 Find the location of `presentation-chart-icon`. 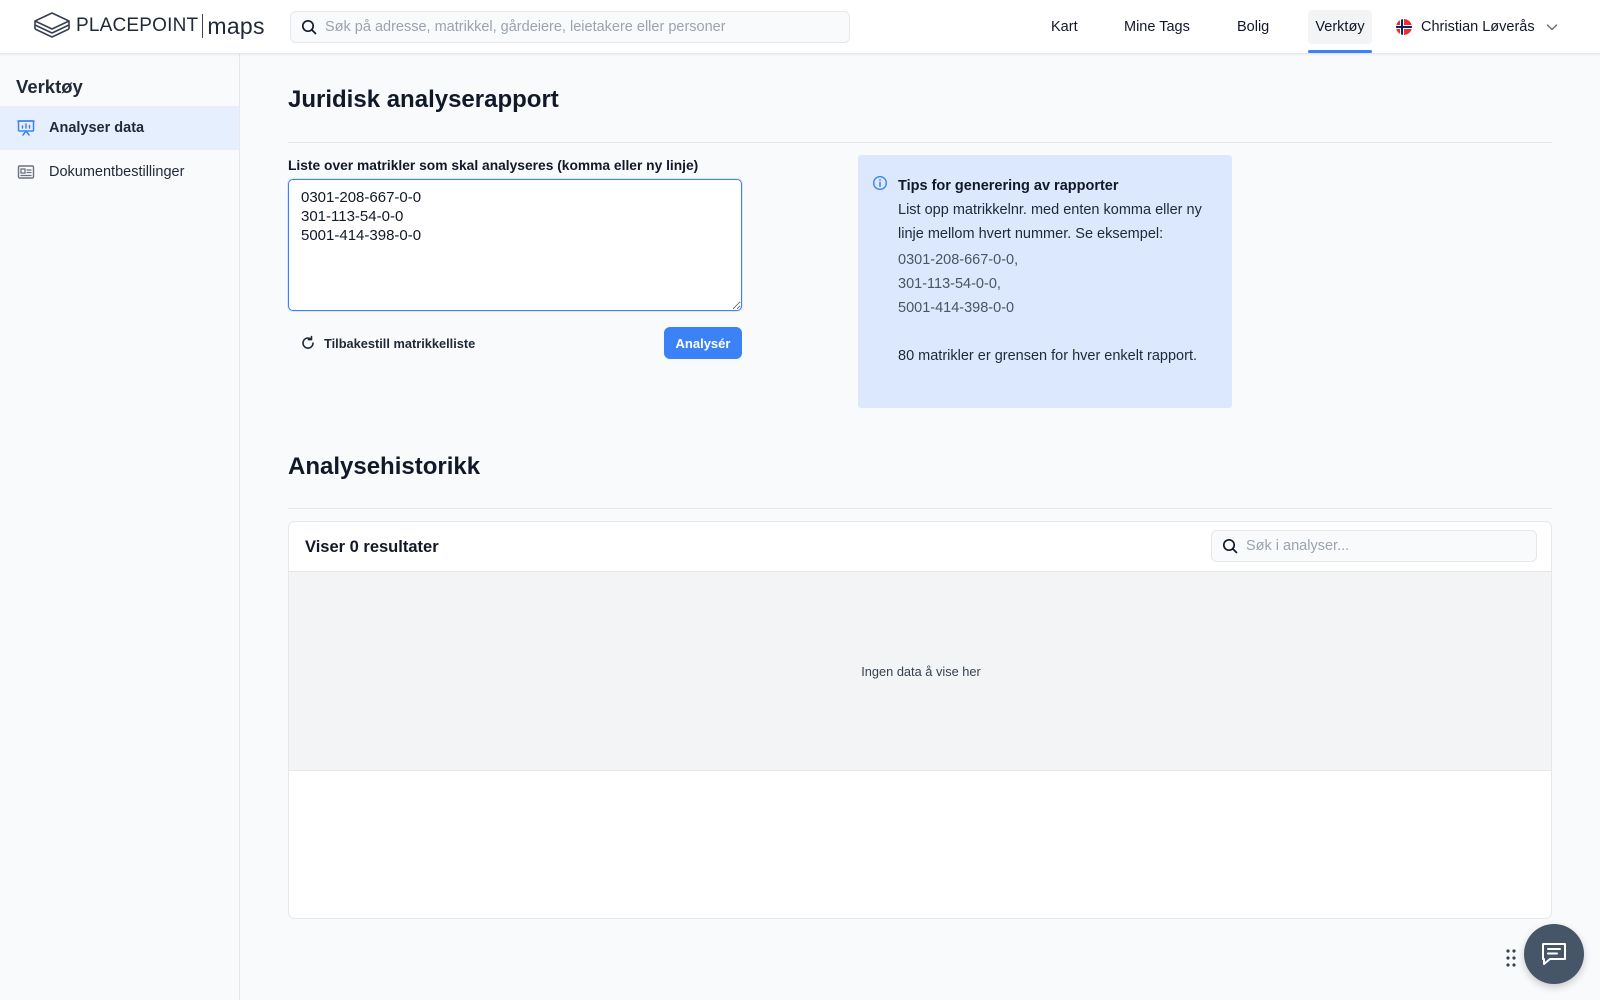

presentation-chart-icon is located at coordinates (26, 128).